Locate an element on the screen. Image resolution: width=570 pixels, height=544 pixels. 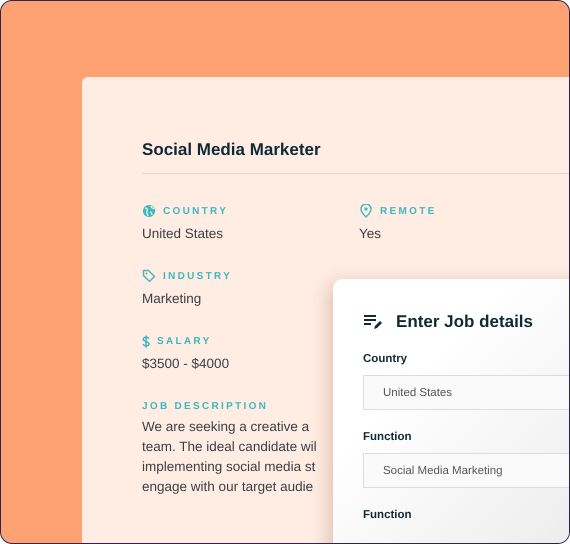
location-pin-icon is located at coordinates (366, 211).